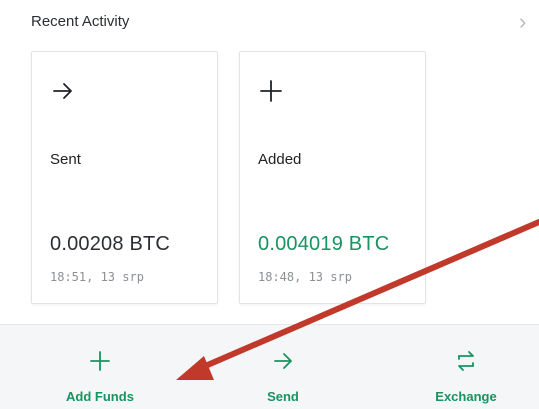 This screenshot has width=539, height=409. I want to click on chevron-right-icon: ›, so click(522, 22).